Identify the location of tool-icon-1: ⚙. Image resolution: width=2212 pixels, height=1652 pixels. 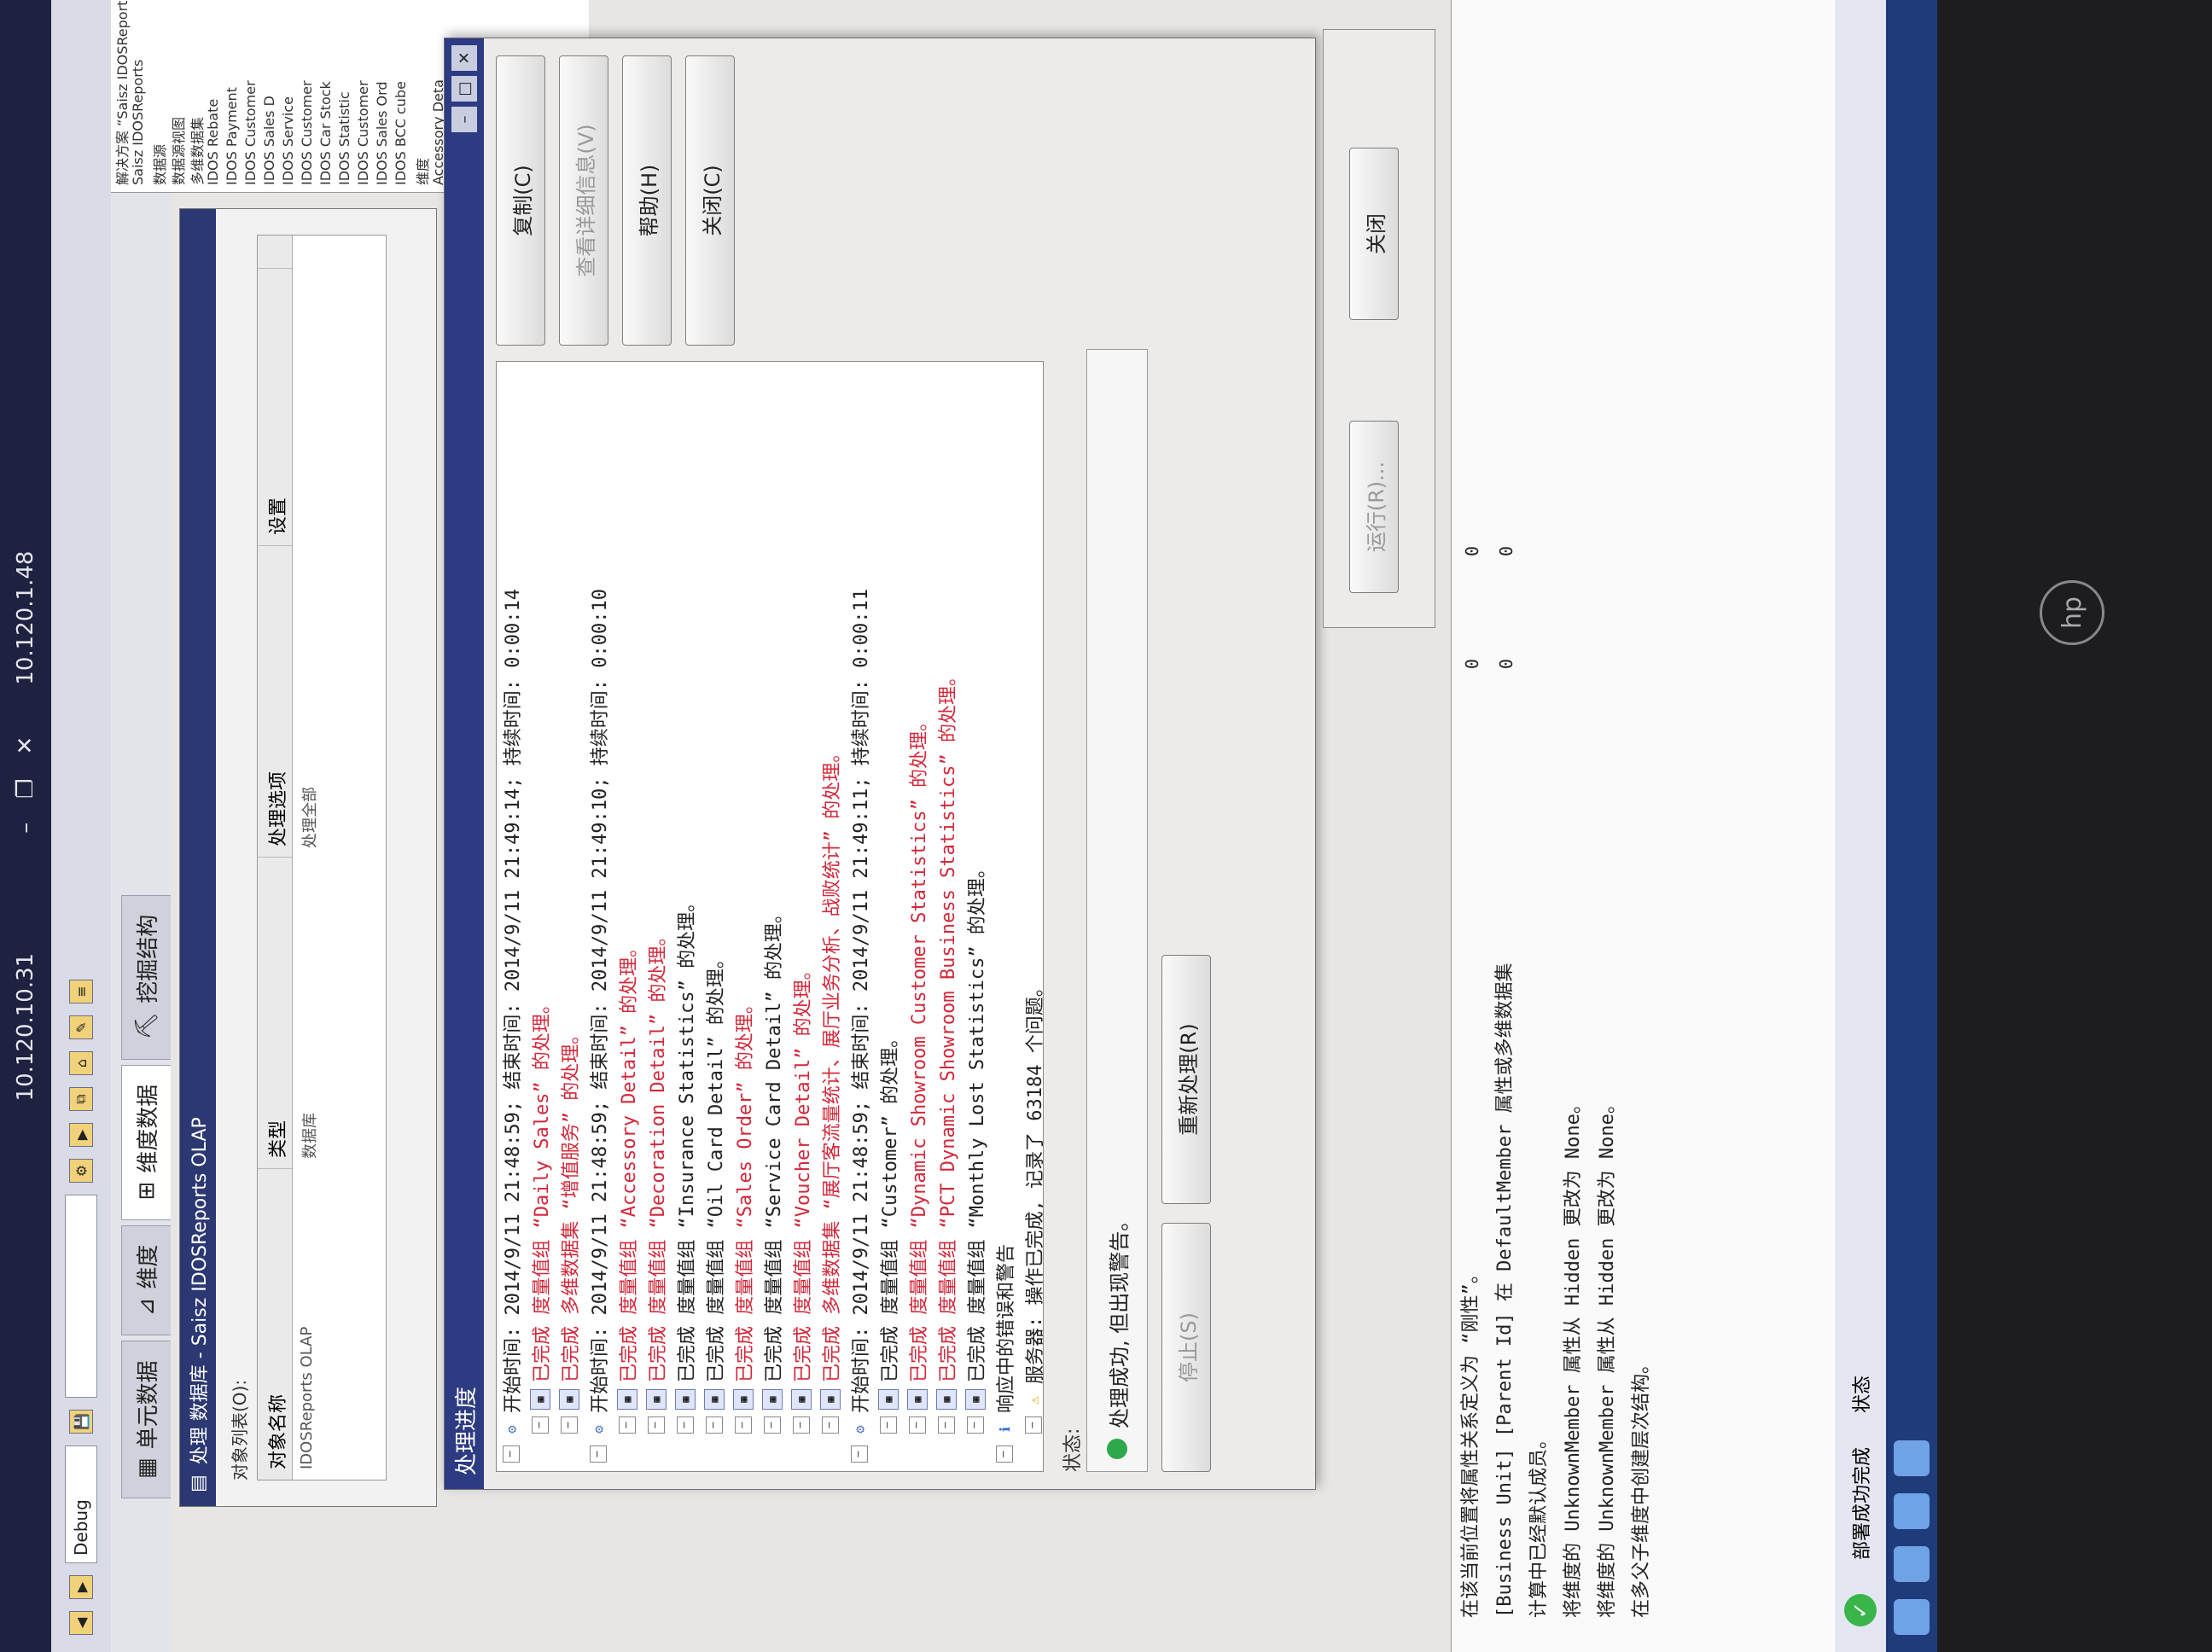
(81, 1171).